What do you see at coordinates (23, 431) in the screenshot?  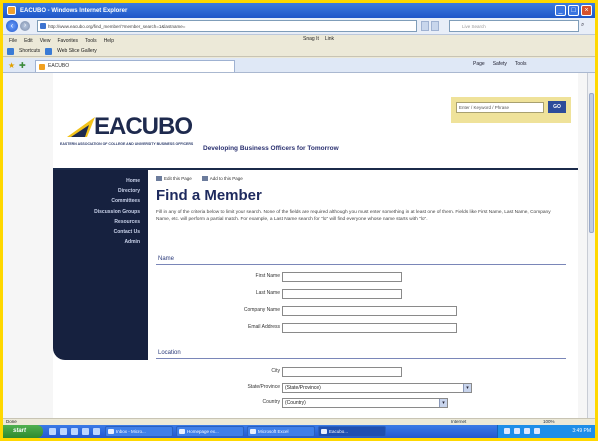 I see `start-button: start` at bounding box center [23, 431].